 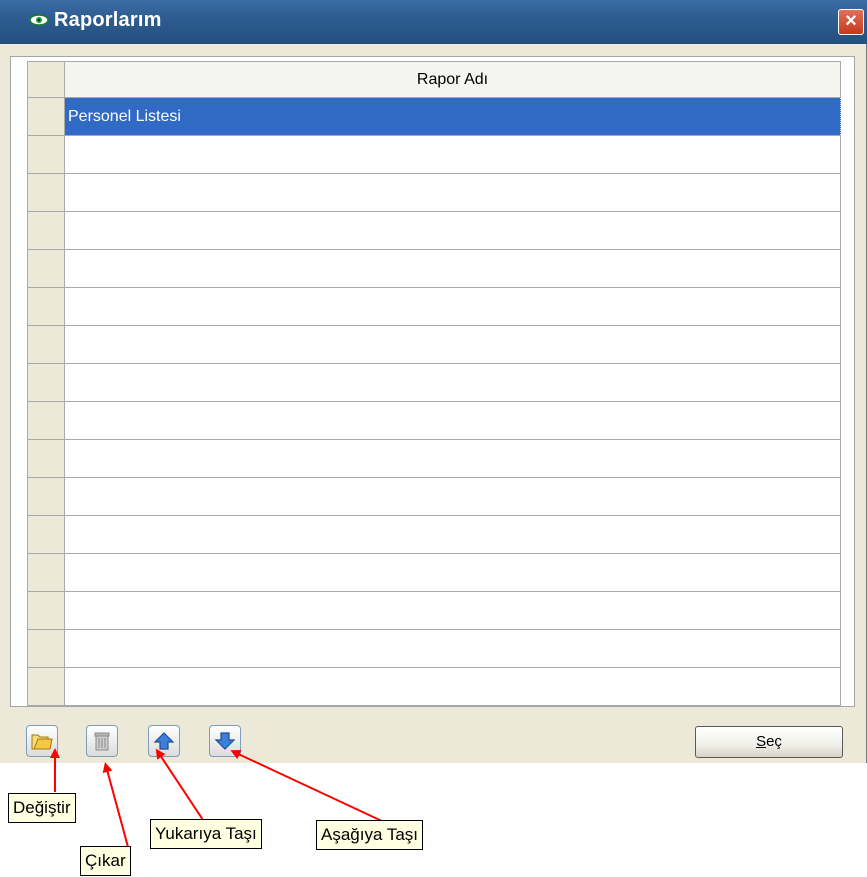 I want to click on select-button: Seç, so click(x=769, y=742).